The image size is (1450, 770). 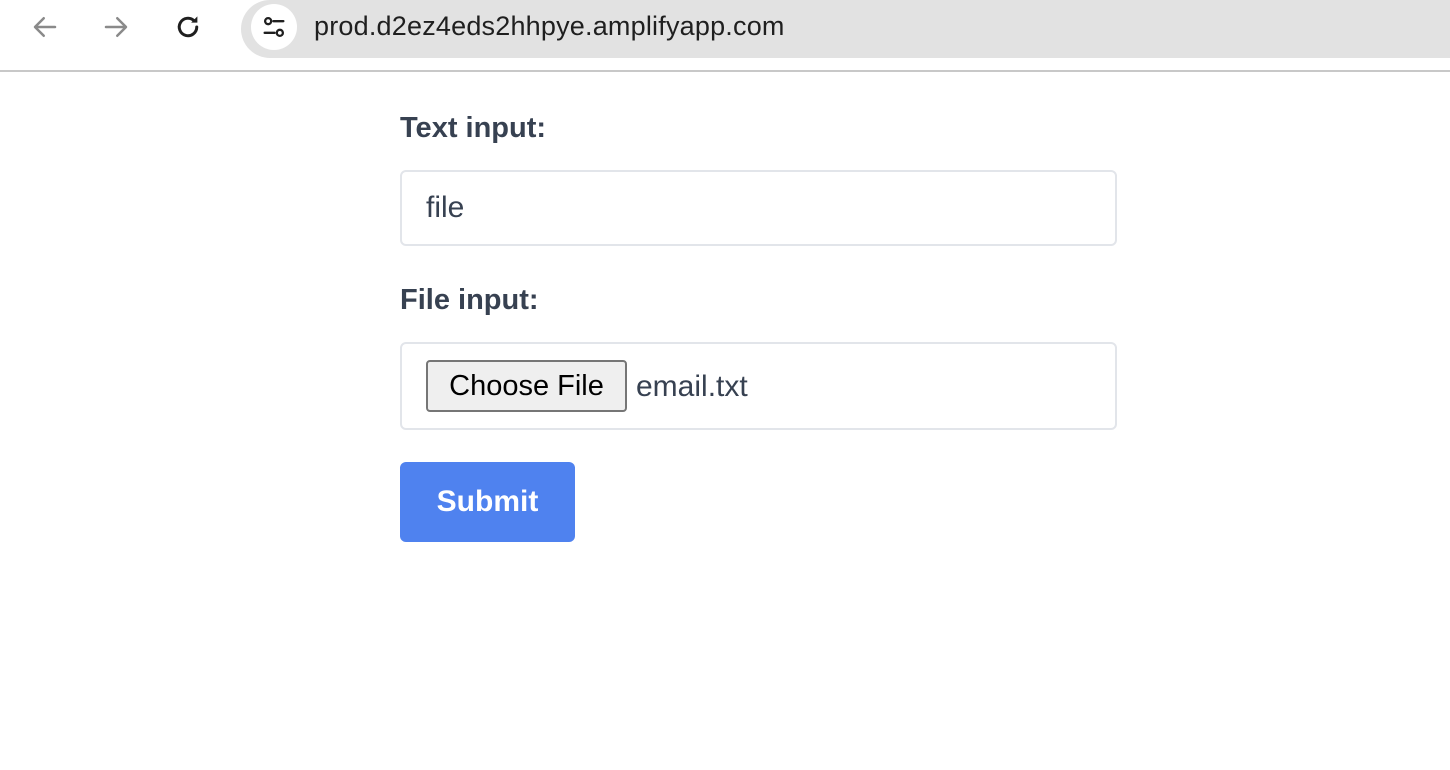 What do you see at coordinates (473, 128) in the screenshot?
I see `text-input-label: Text input:` at bounding box center [473, 128].